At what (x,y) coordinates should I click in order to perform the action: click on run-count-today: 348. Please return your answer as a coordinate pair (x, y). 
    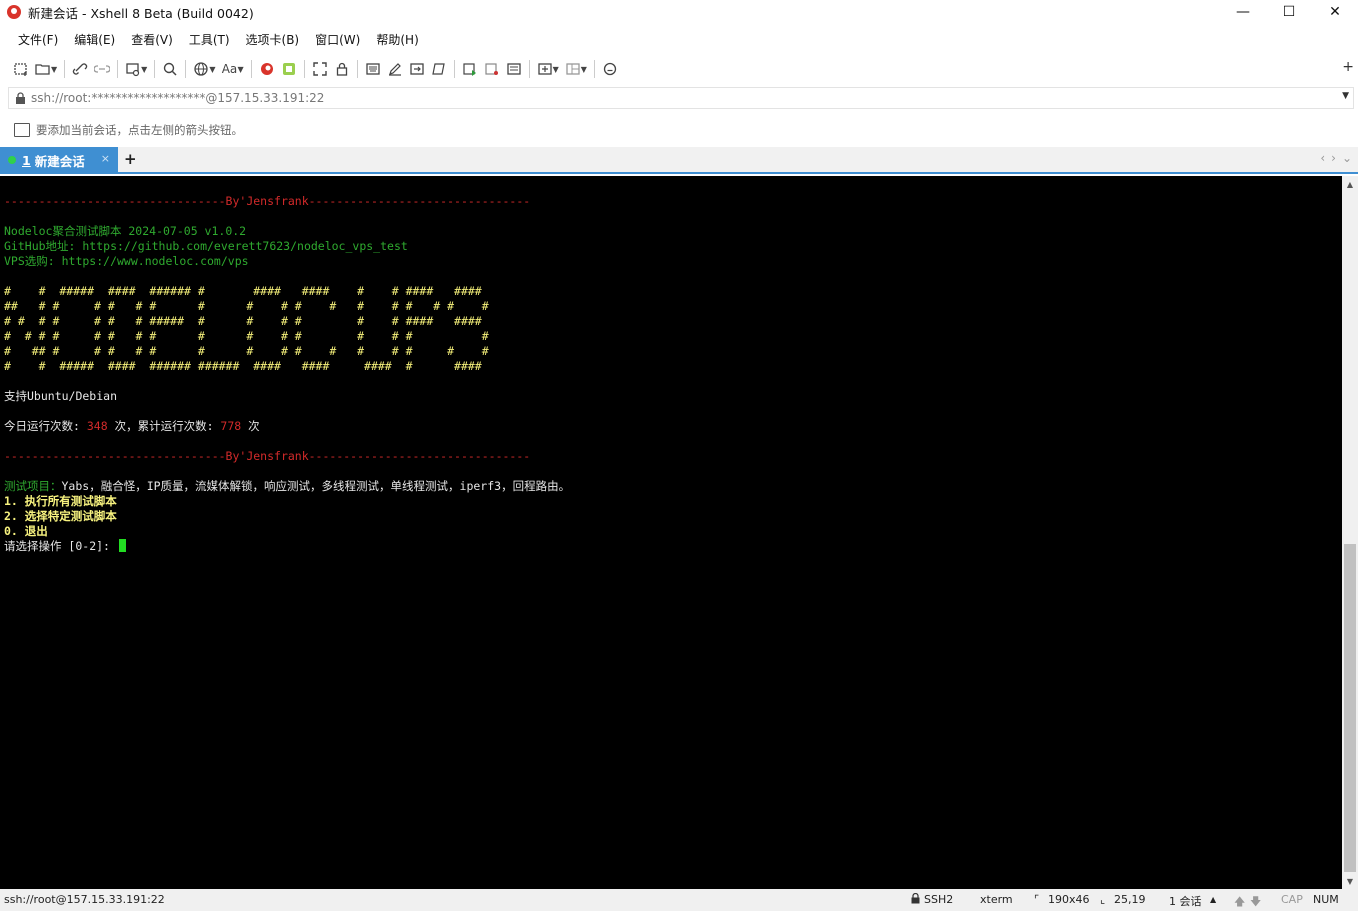
    Looking at the image, I should click on (97, 426).